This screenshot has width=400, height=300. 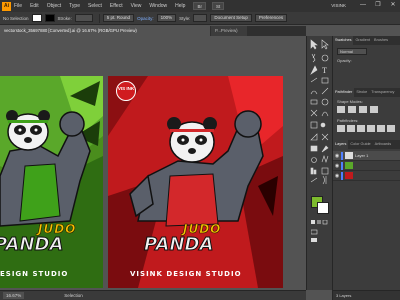 What do you see at coordinates (314, 44) in the screenshot?
I see `selection-tool-icon` at bounding box center [314, 44].